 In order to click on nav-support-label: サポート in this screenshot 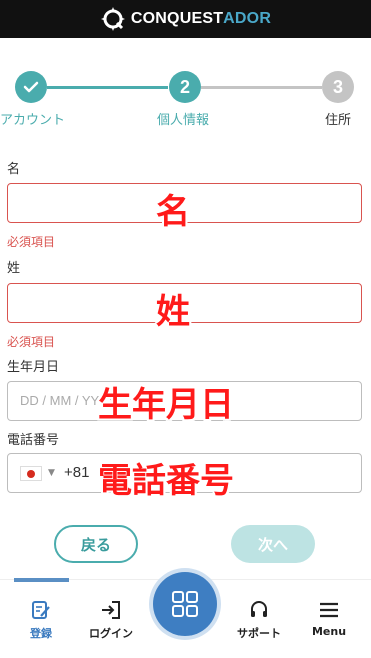, I will do `click(259, 633)`.